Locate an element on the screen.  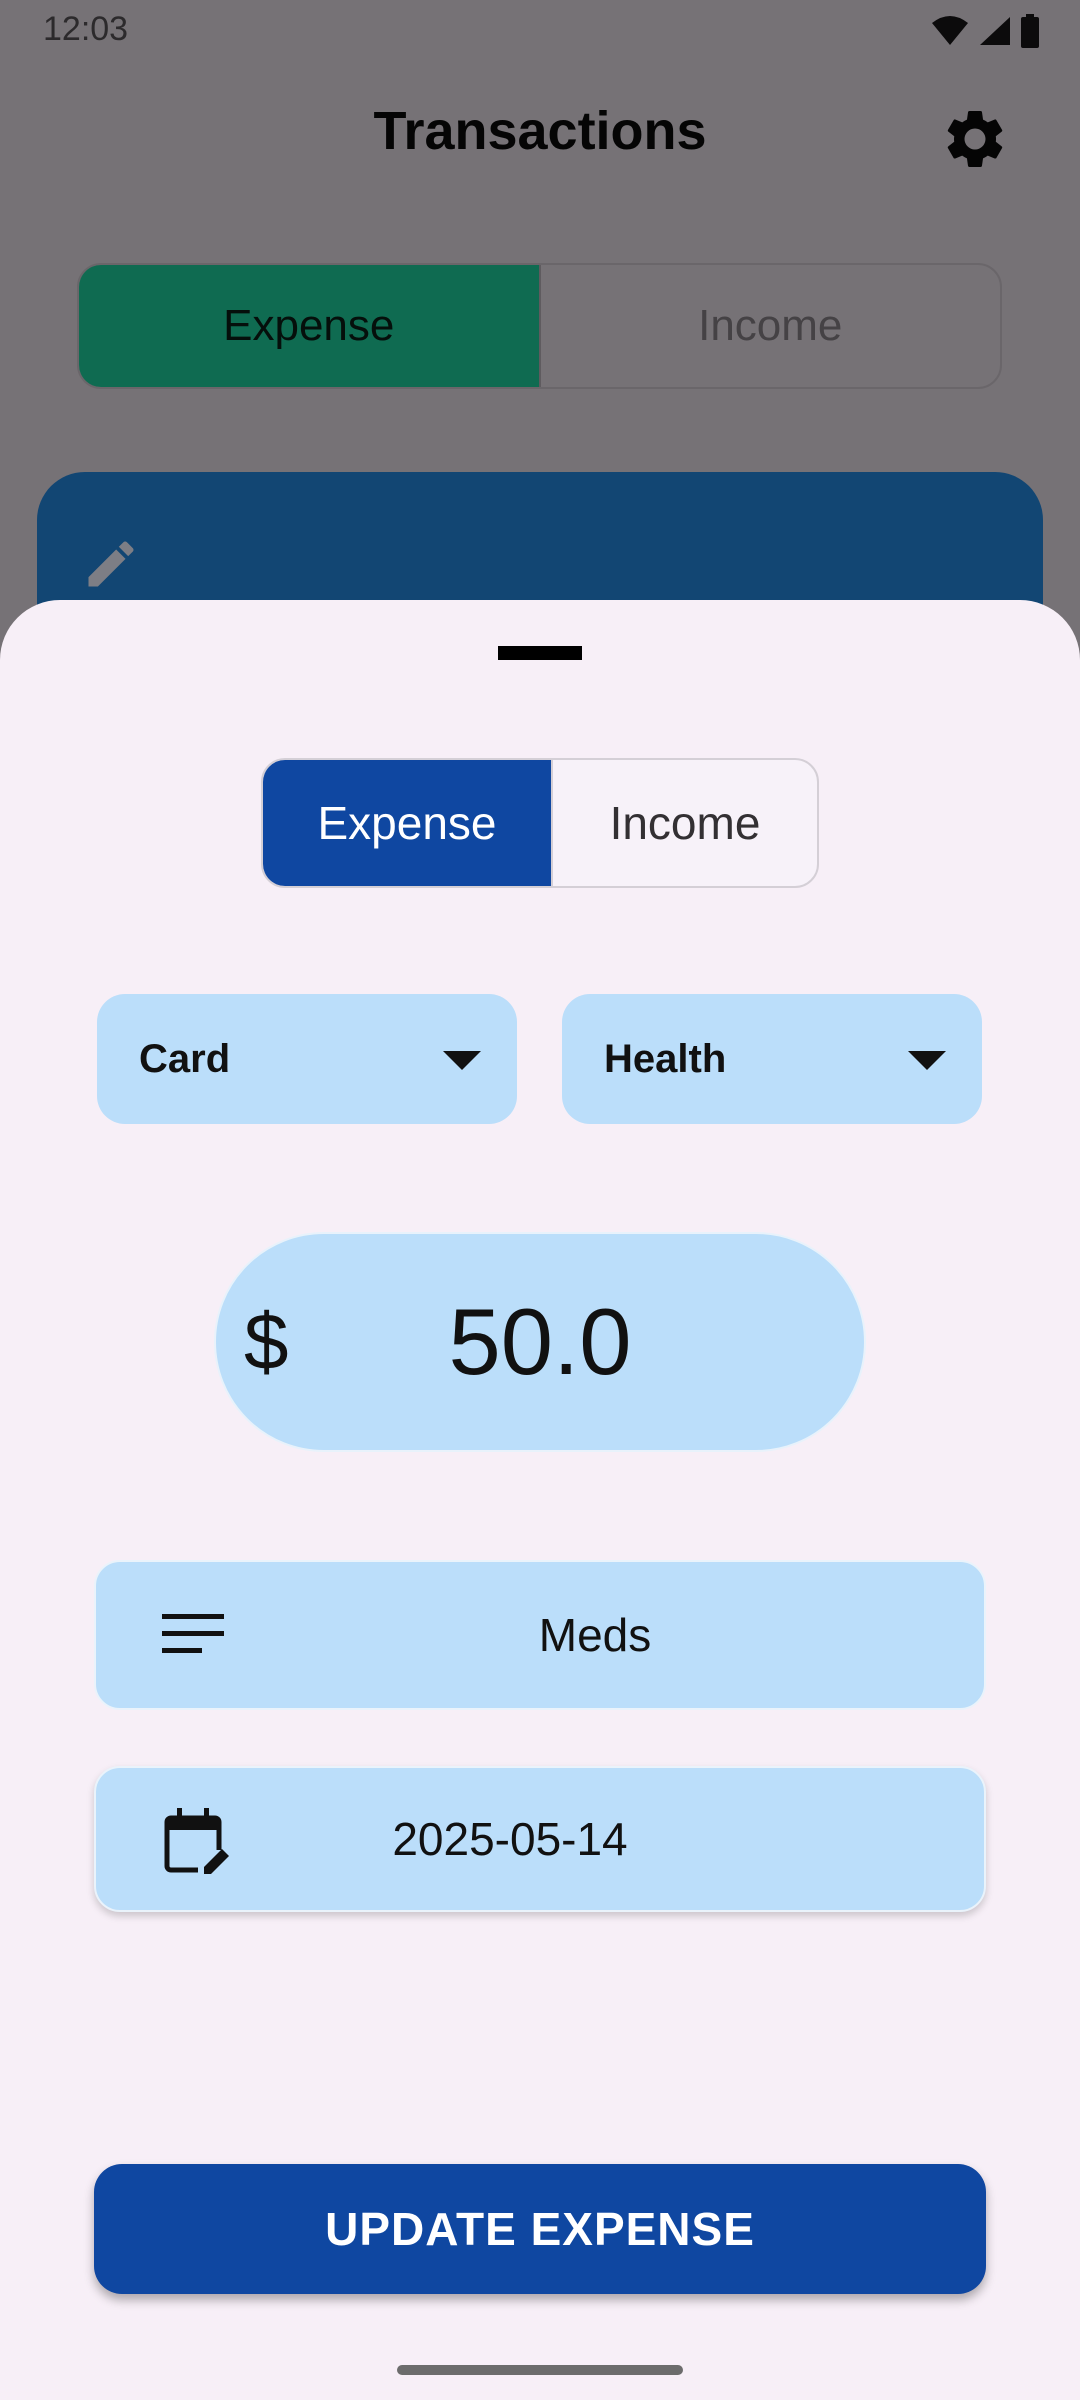
gear-icon is located at coordinates (975, 138).